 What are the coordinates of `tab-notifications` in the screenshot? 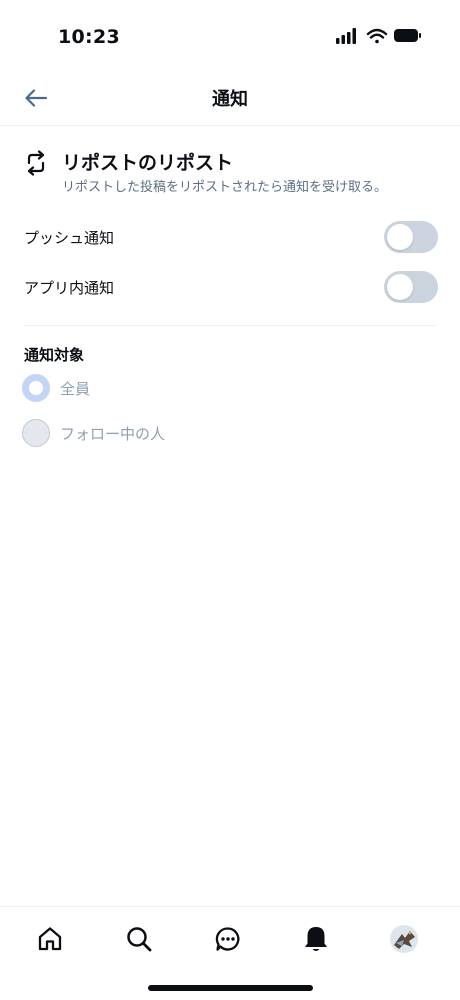 It's located at (316, 939).